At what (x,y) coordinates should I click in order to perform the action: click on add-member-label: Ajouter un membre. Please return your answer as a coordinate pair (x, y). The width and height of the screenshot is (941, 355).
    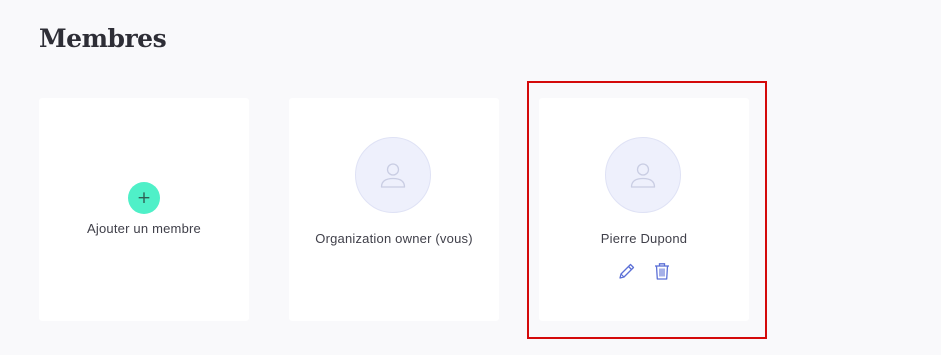
    Looking at the image, I should click on (144, 228).